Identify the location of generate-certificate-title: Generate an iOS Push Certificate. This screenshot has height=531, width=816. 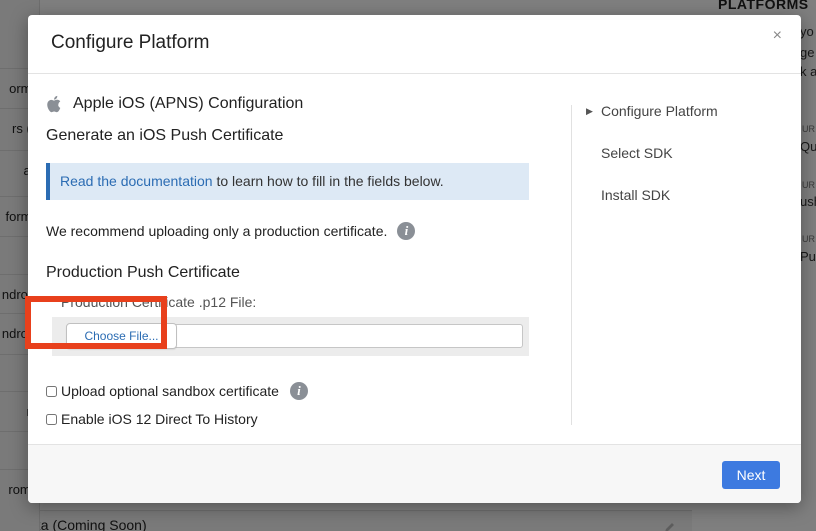
(165, 135).